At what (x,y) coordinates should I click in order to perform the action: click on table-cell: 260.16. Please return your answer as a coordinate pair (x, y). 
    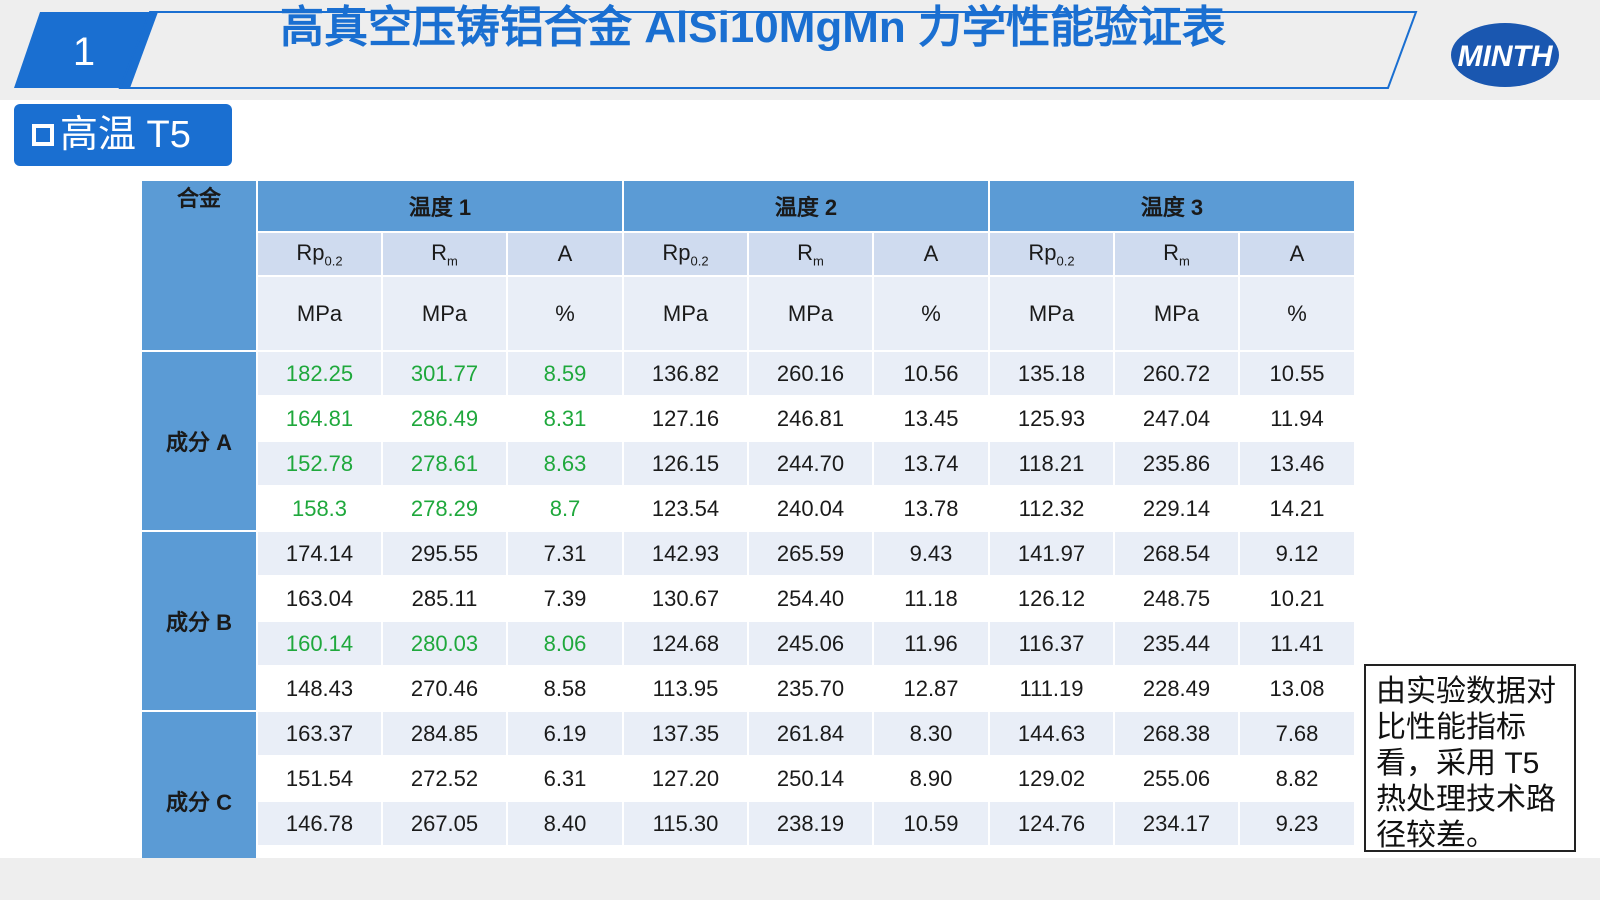
    Looking at the image, I should click on (810, 373).